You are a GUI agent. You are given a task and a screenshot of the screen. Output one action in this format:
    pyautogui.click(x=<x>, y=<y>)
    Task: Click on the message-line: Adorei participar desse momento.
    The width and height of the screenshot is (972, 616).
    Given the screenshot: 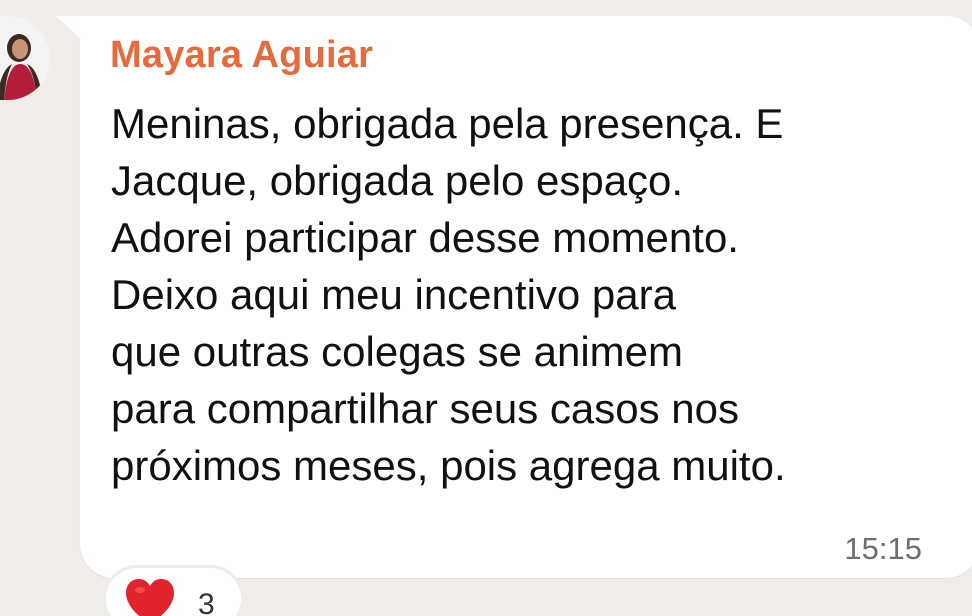 What is the action you would take?
    pyautogui.click(x=425, y=237)
    